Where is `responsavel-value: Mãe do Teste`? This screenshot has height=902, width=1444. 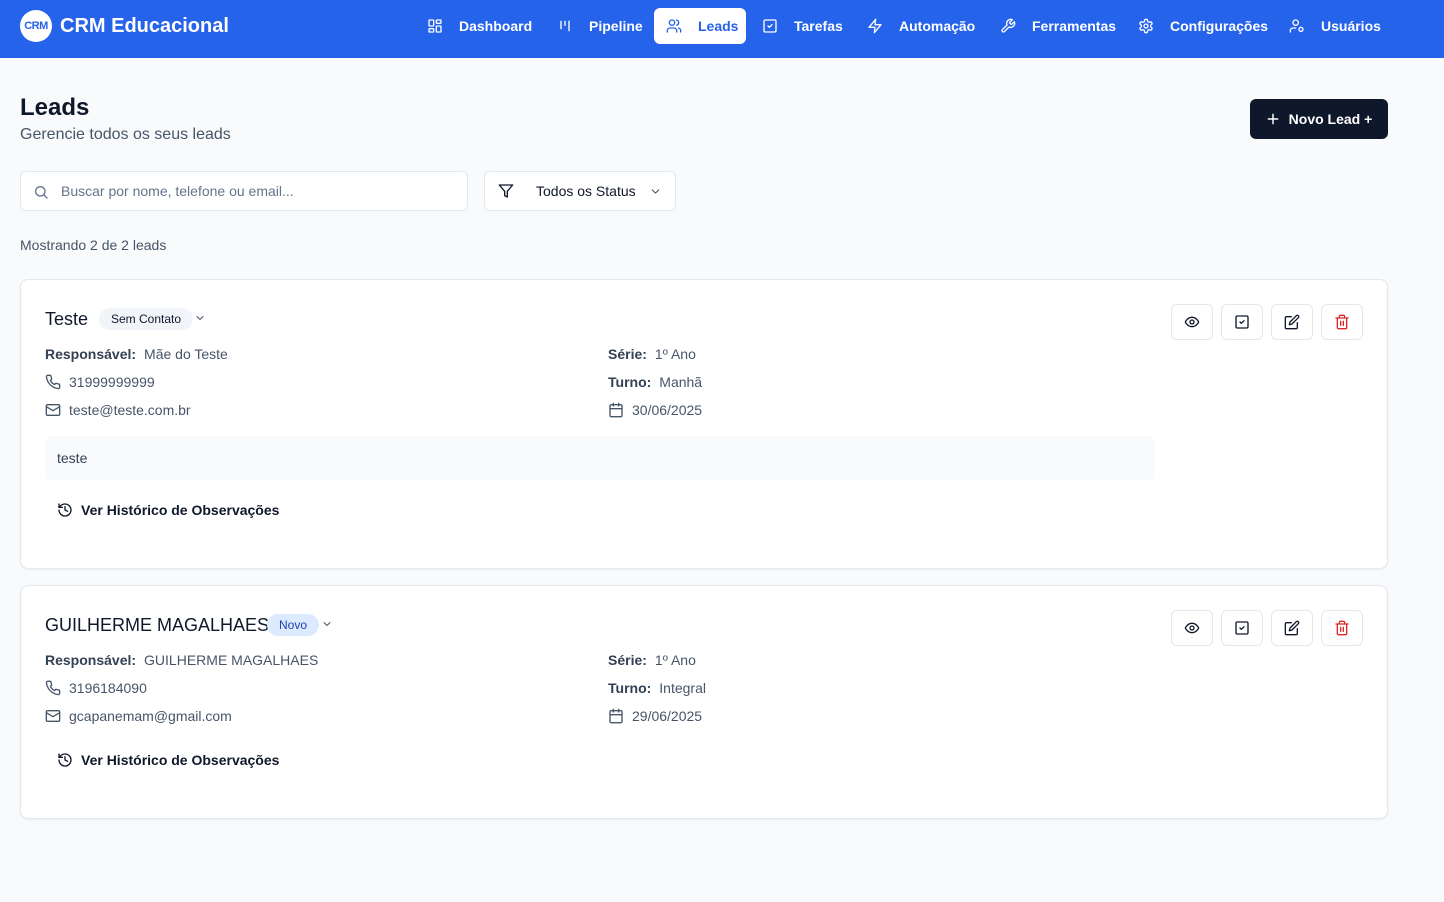 responsavel-value: Mãe do Teste is located at coordinates (186, 354).